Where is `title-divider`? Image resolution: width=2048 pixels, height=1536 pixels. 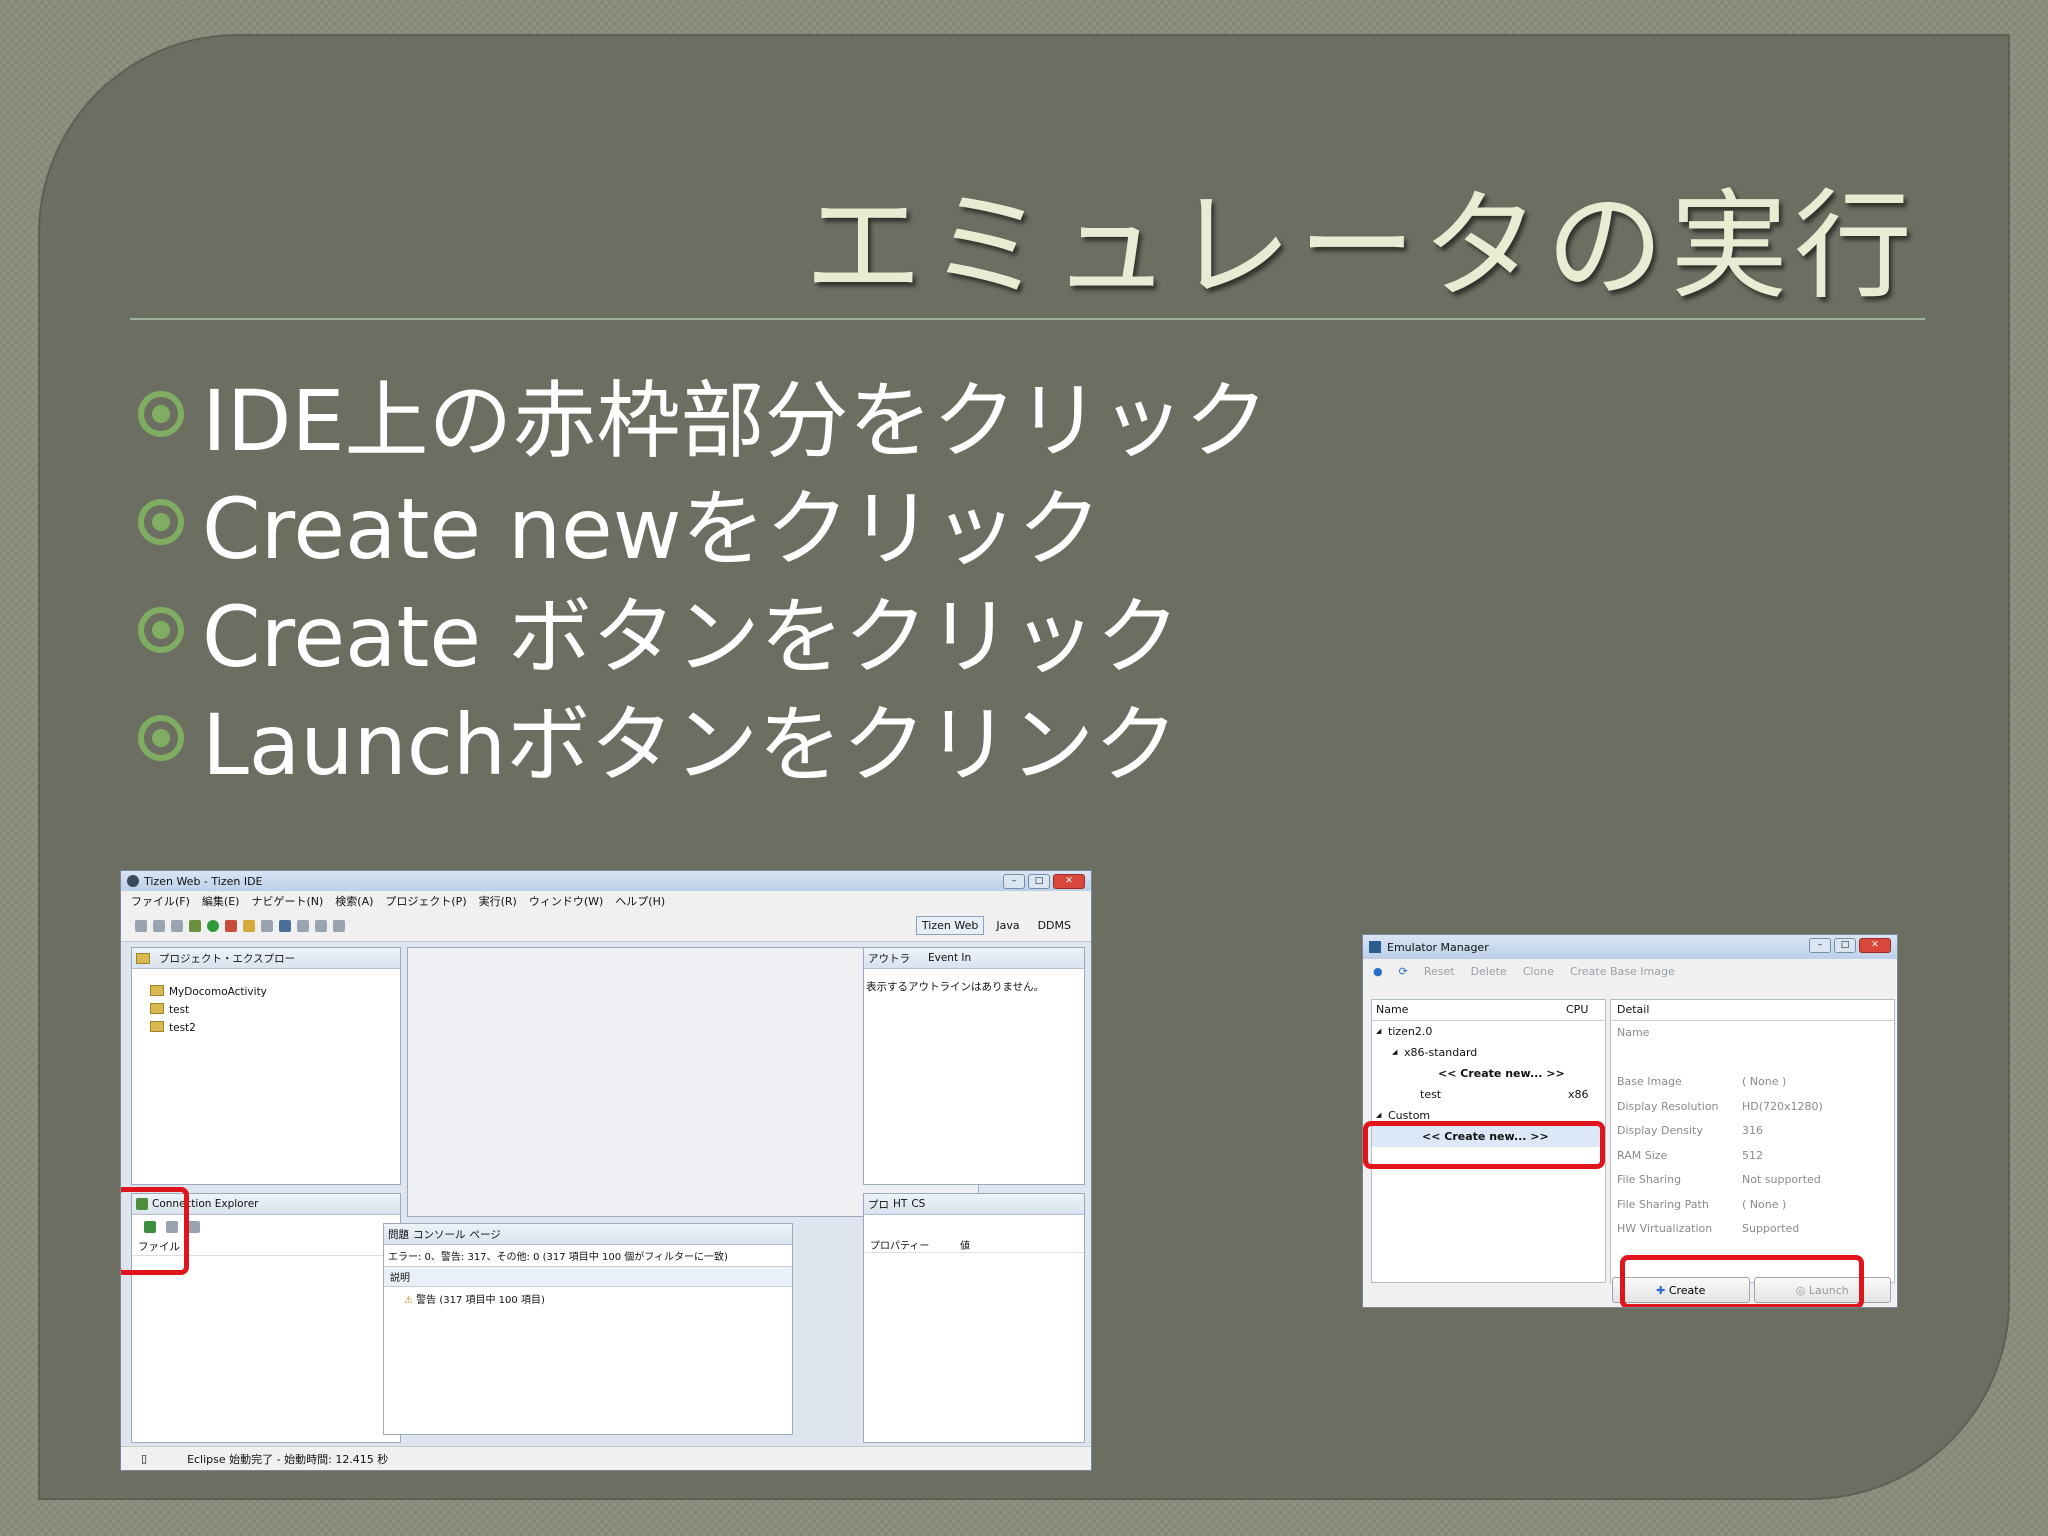 title-divider is located at coordinates (1027, 319).